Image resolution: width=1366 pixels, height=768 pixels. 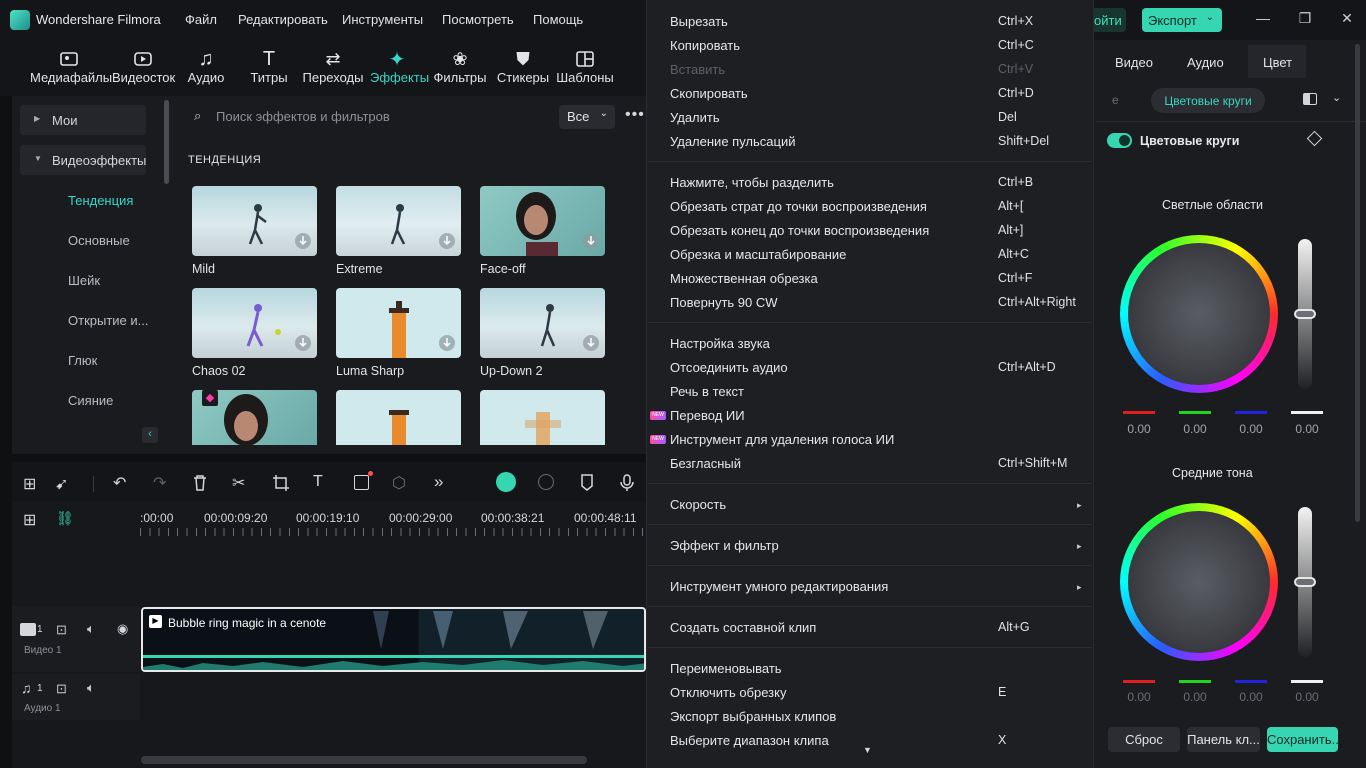 I want to click on search-input: ⌕ Поиск эффектов и фильтров, so click(x=369, y=117).